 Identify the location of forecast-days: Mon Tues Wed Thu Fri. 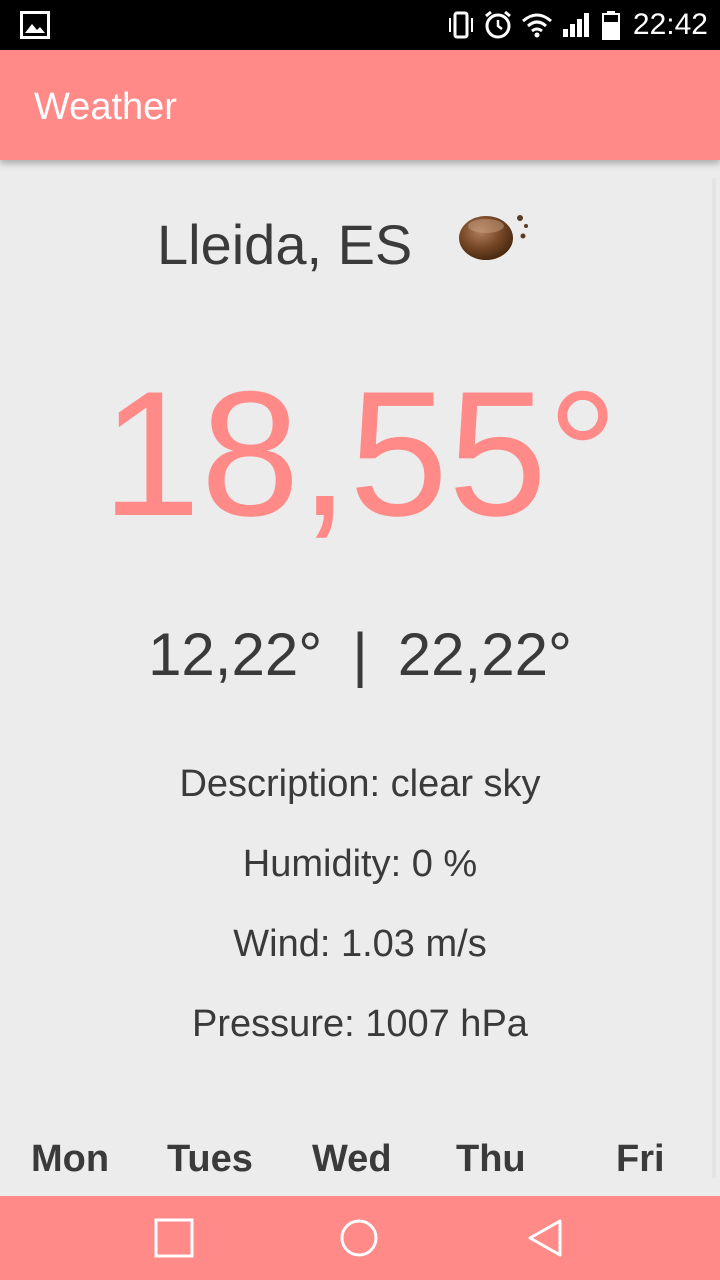
(360, 1163).